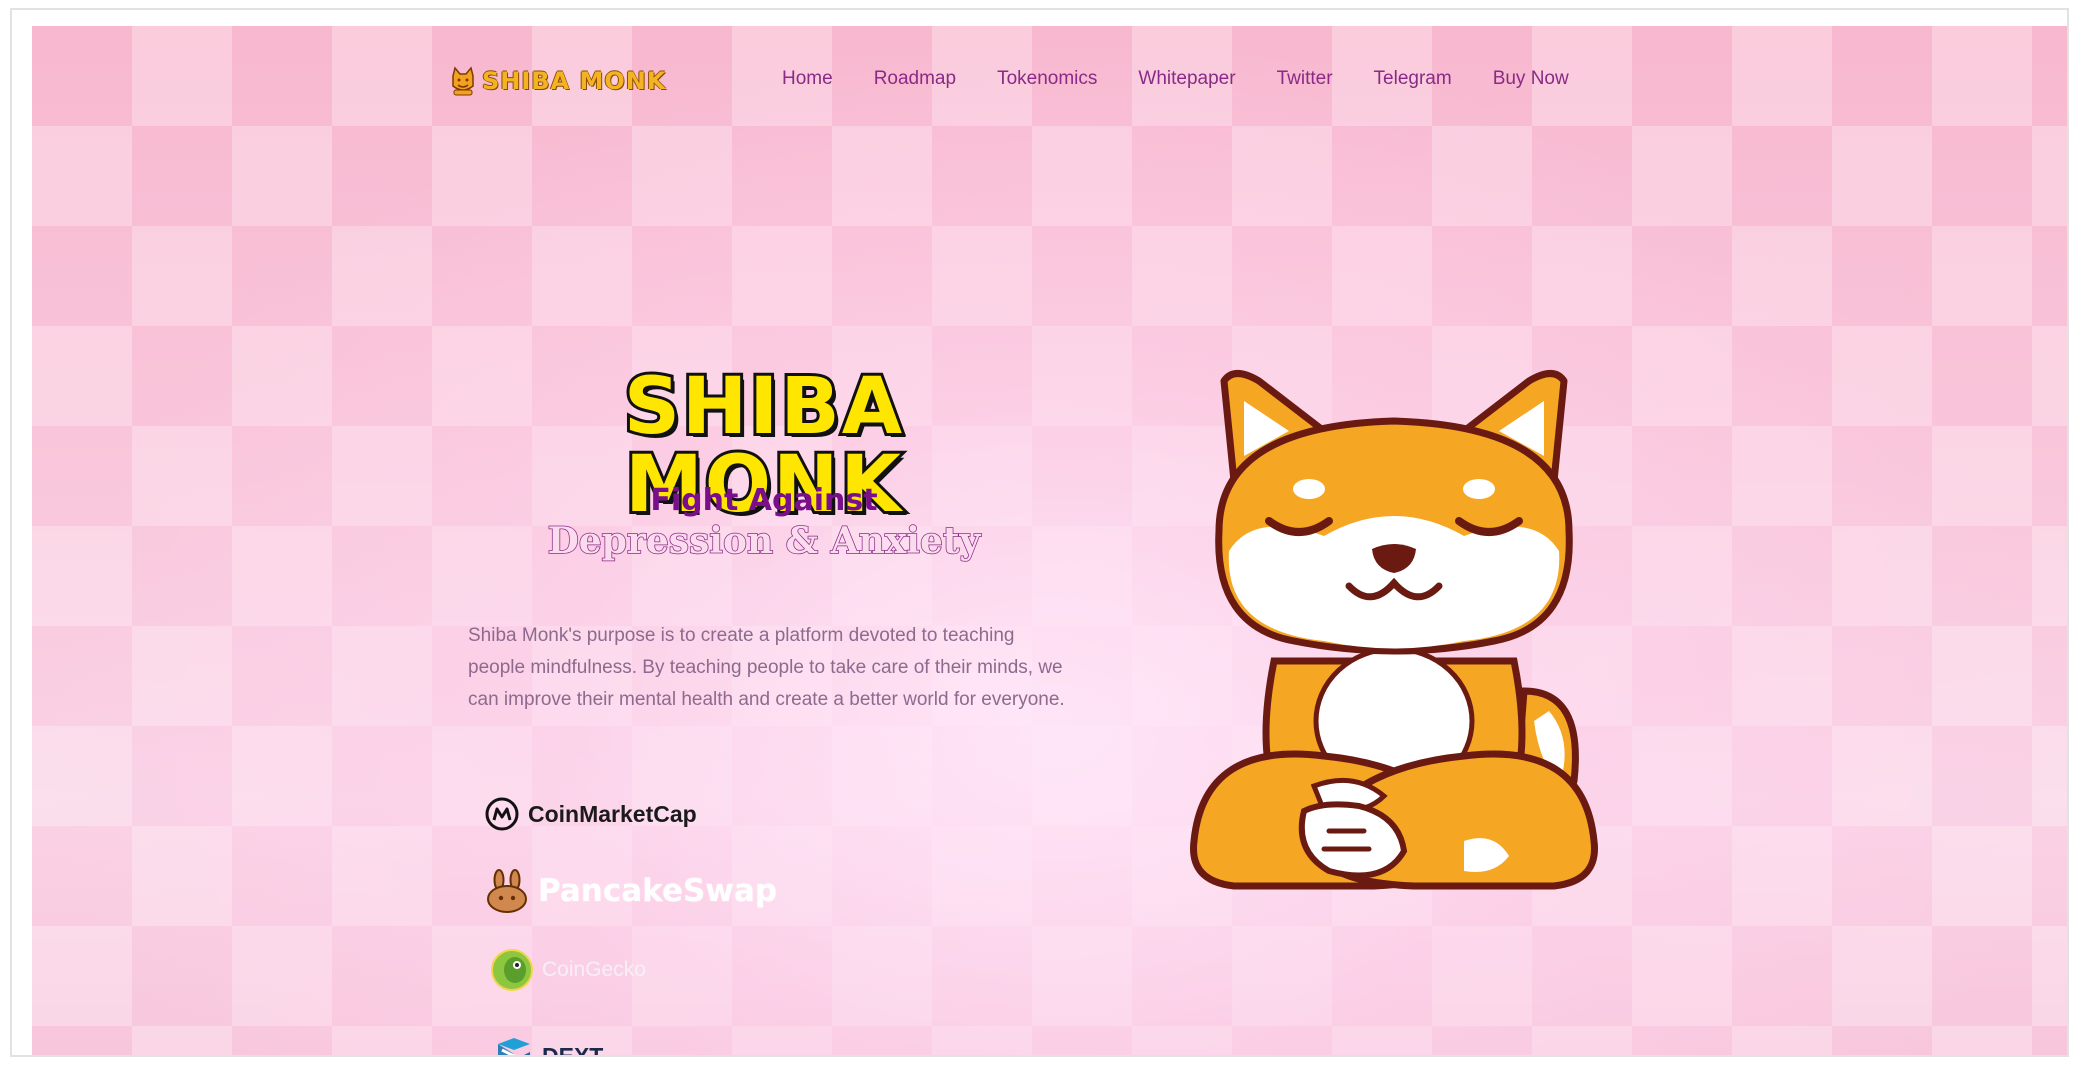 This screenshot has width=2079, height=1065. I want to click on nav-buy-now: Buy Now, so click(1531, 79).